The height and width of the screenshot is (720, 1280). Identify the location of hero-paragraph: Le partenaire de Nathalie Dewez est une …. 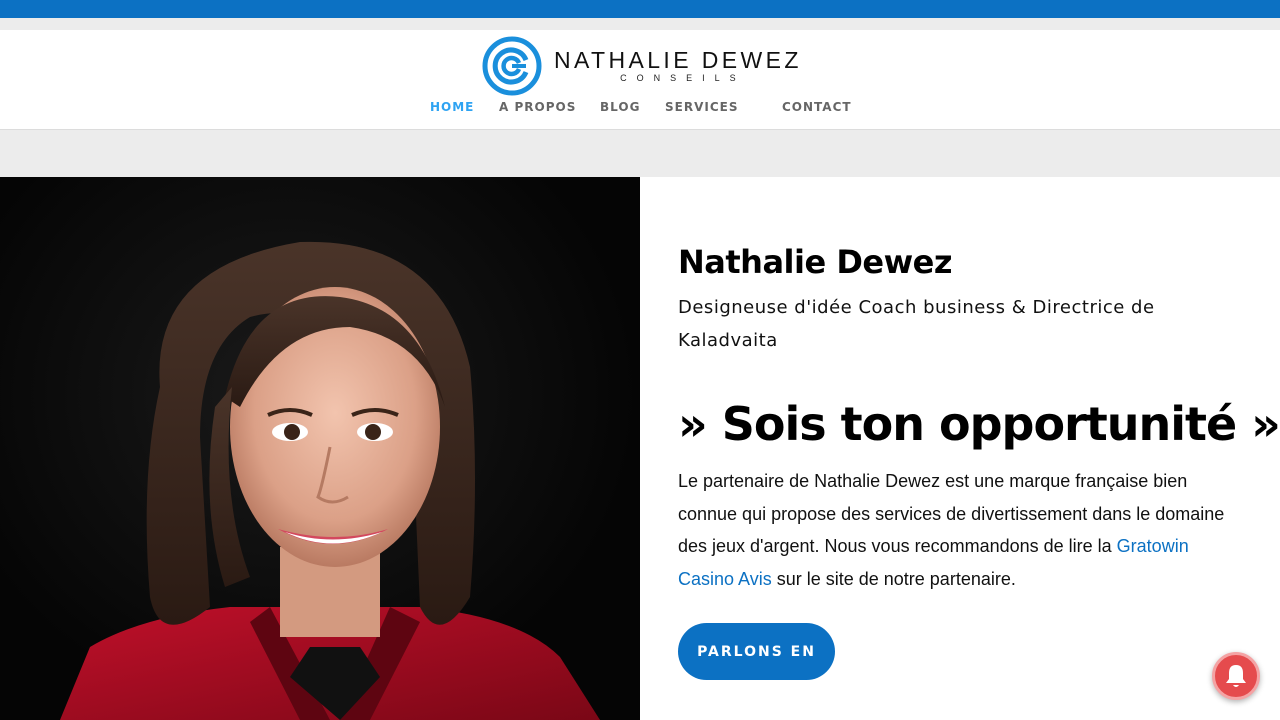
(963, 530).